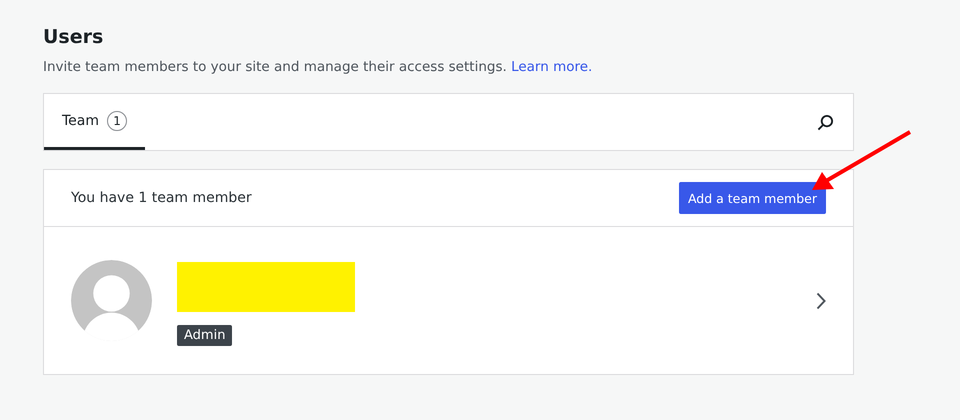  I want to click on learn-more-link: Learn more., so click(551, 67).